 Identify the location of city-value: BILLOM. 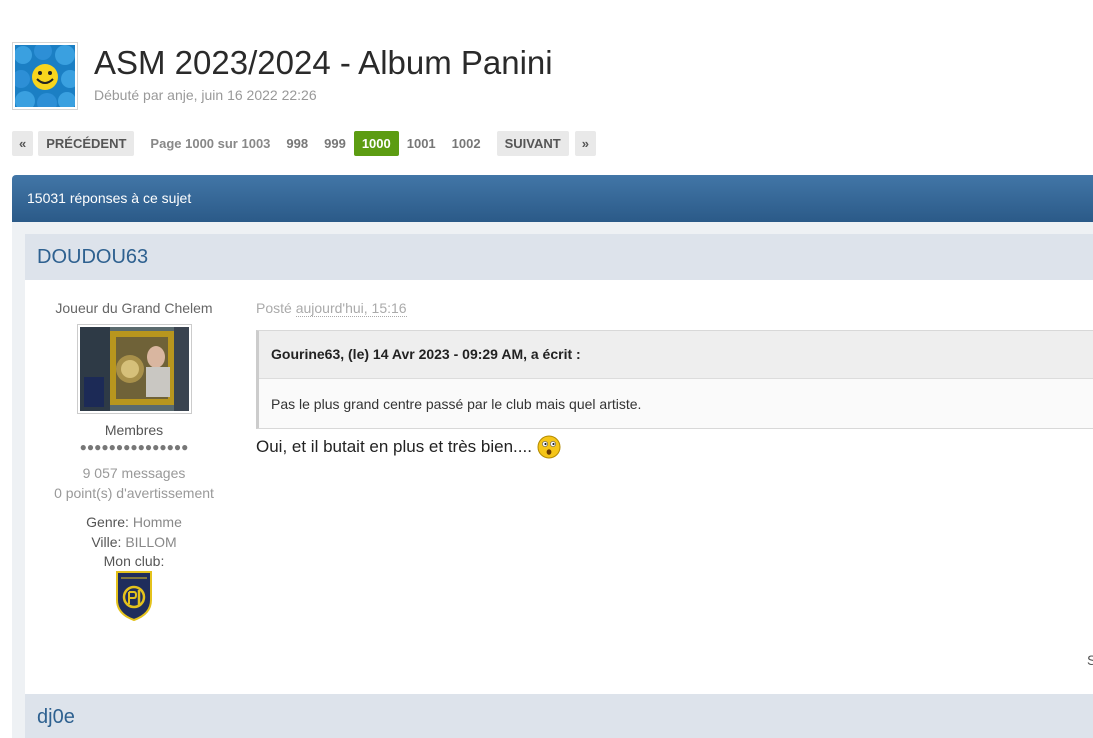
(151, 542).